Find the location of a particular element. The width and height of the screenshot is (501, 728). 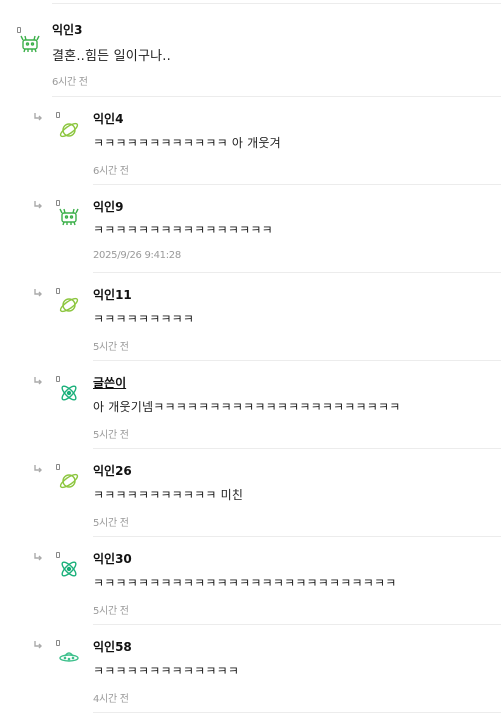

comment-text: 결혼..힘든 일이구나.. is located at coordinates (111, 56).